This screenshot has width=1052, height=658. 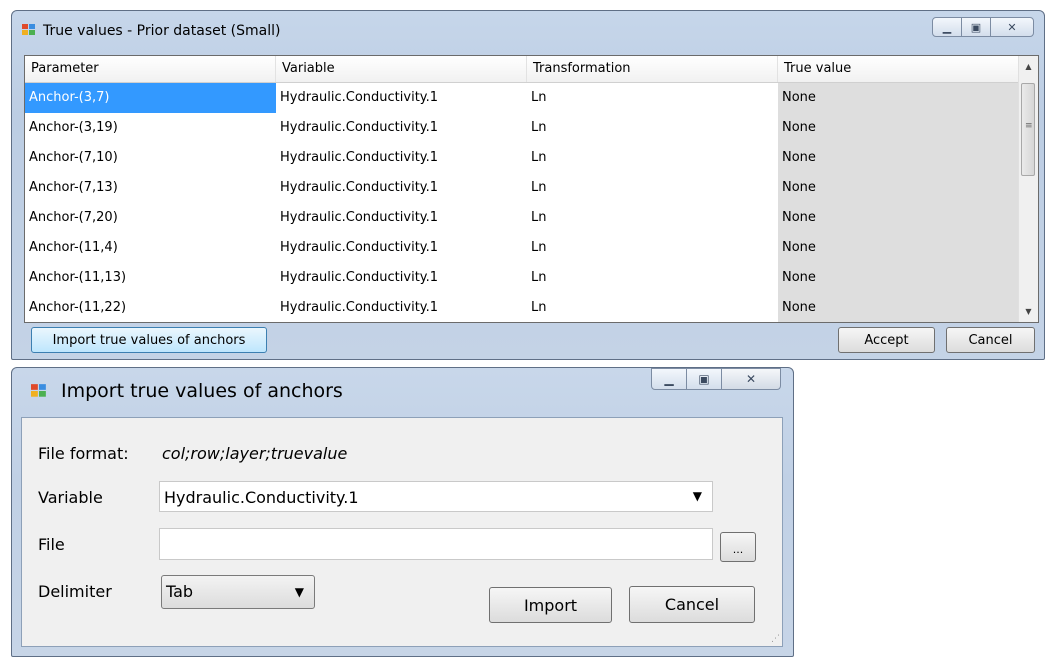 I want to click on column-header-true-value: True value, so click(x=899, y=69).